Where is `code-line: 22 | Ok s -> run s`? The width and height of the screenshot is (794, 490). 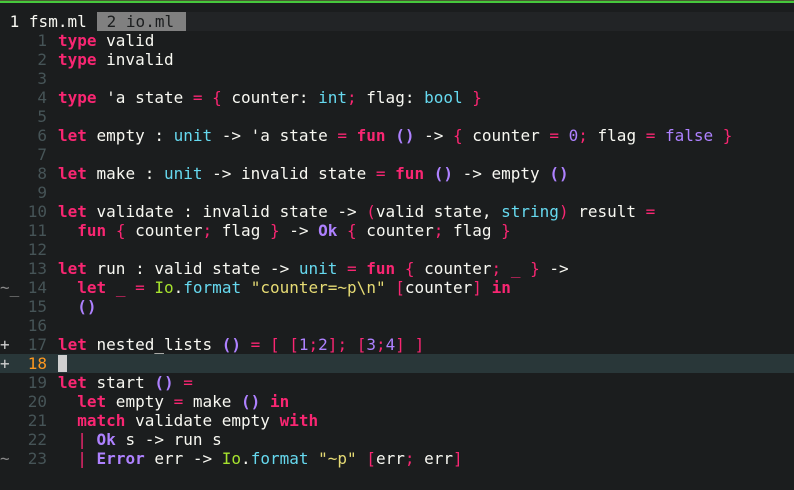
code-line: 22 | Ok s -> run s is located at coordinates (397, 439).